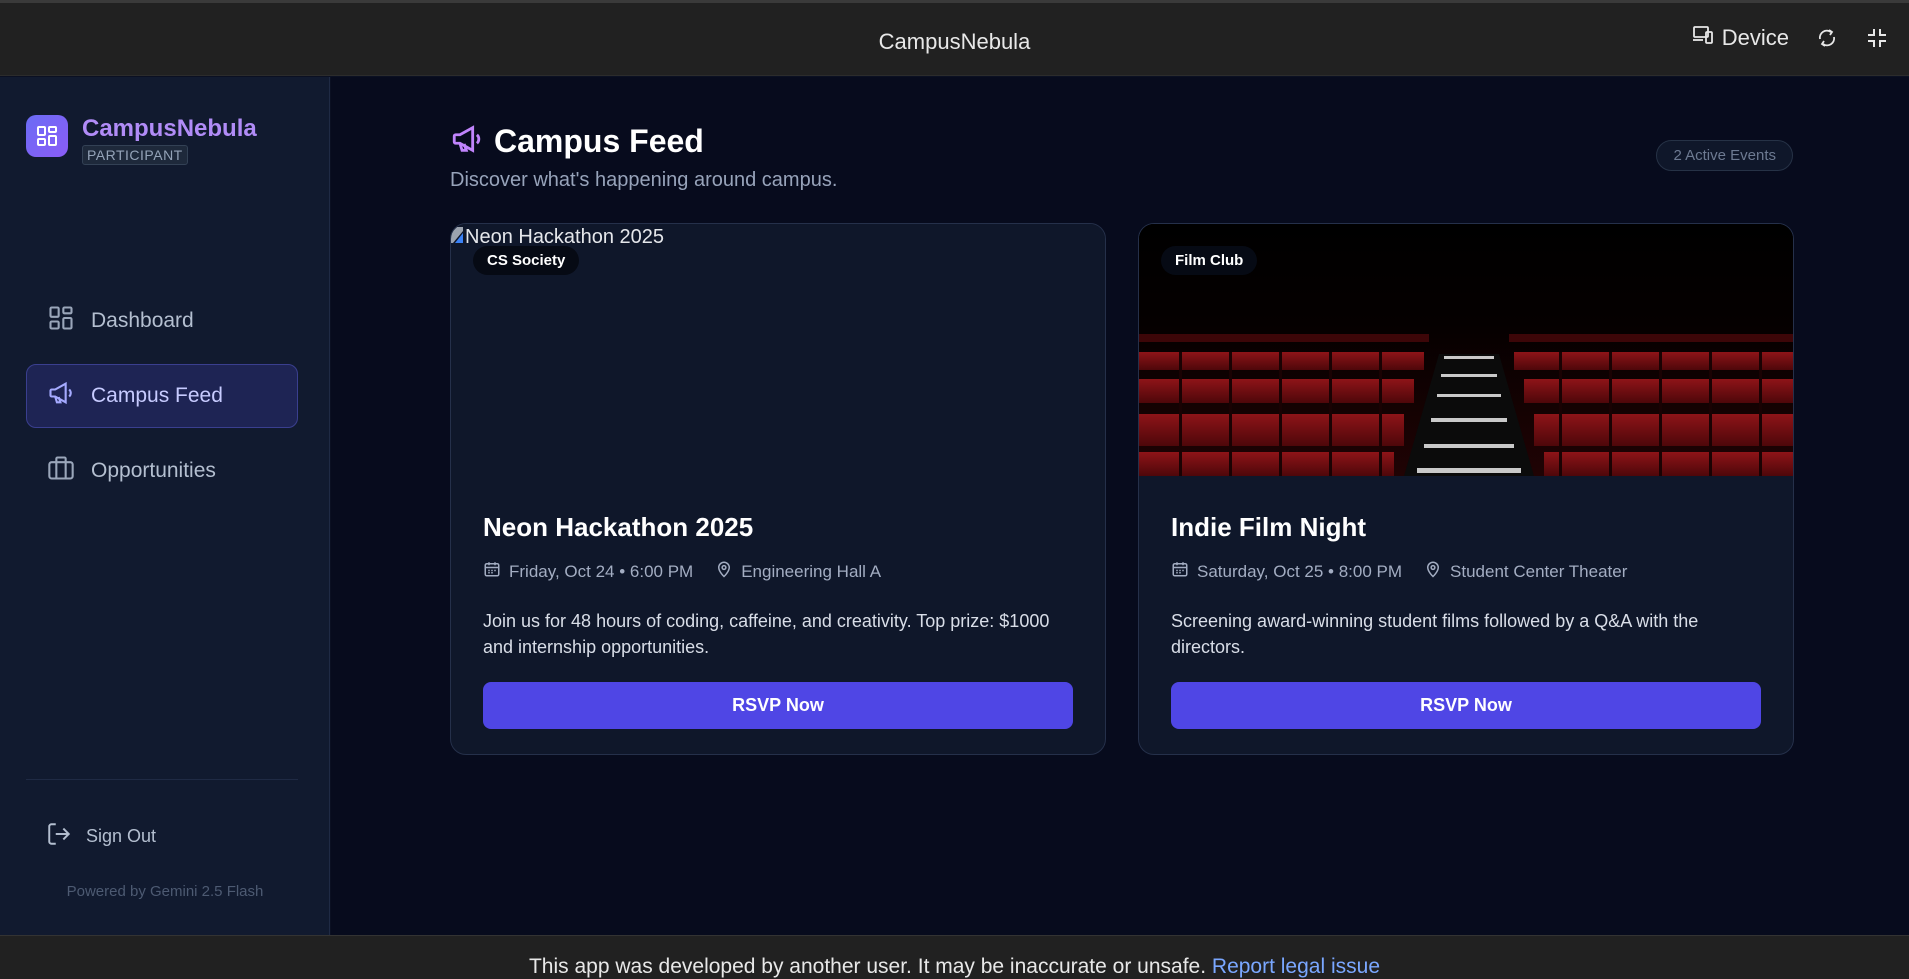 The image size is (1909, 979). I want to click on brand-name: CampusNebula, so click(169, 128).